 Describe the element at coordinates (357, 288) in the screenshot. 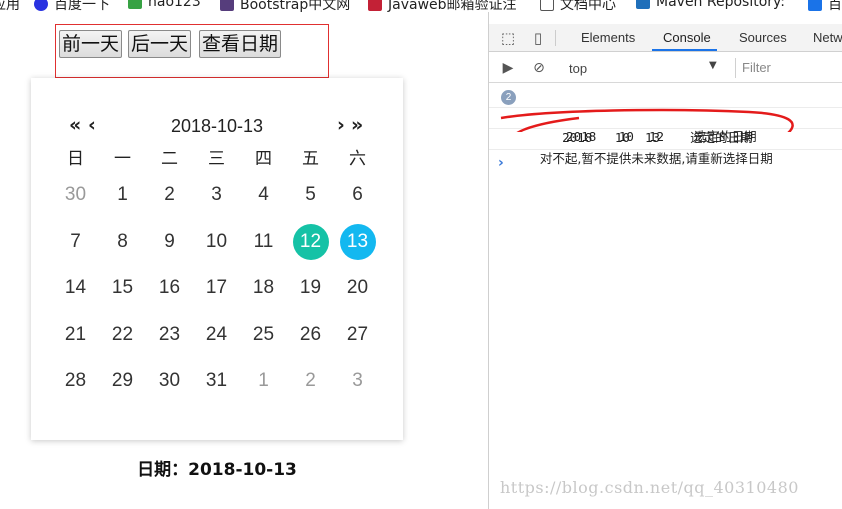

I see `day-cell: 20` at that location.